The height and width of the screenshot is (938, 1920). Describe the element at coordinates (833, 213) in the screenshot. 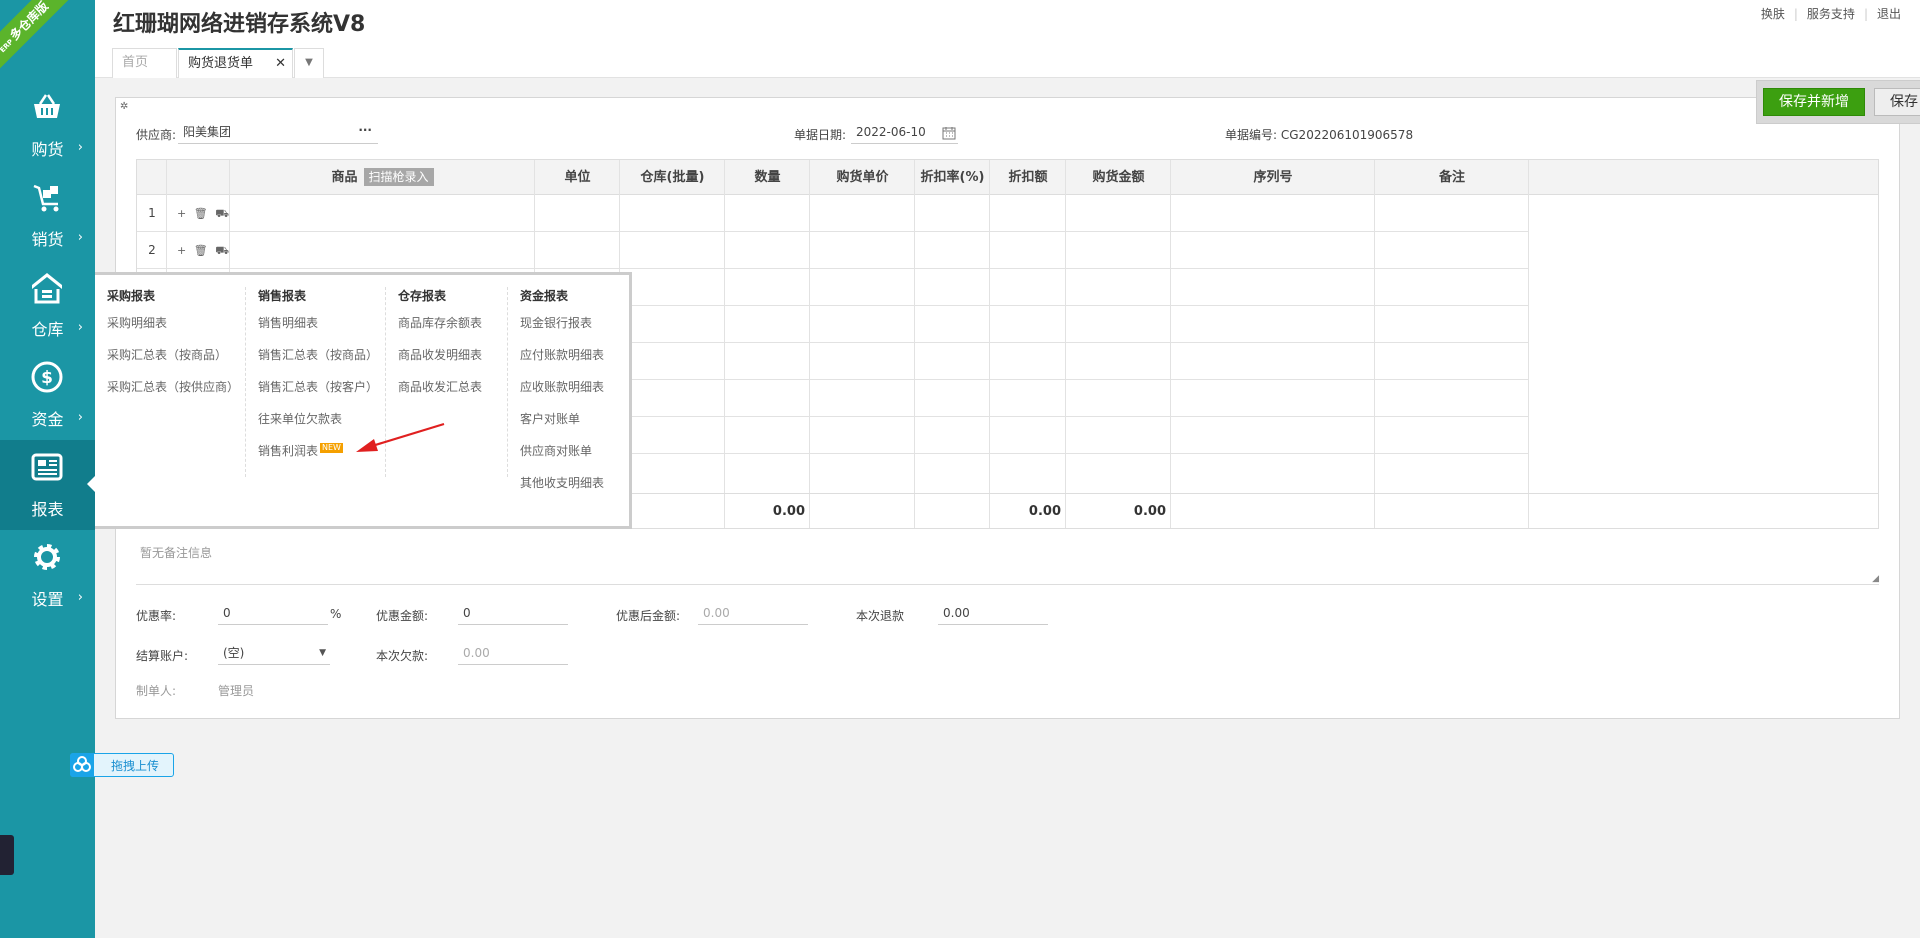

I see `table-row: 1 + 🗑 ⛟` at that location.